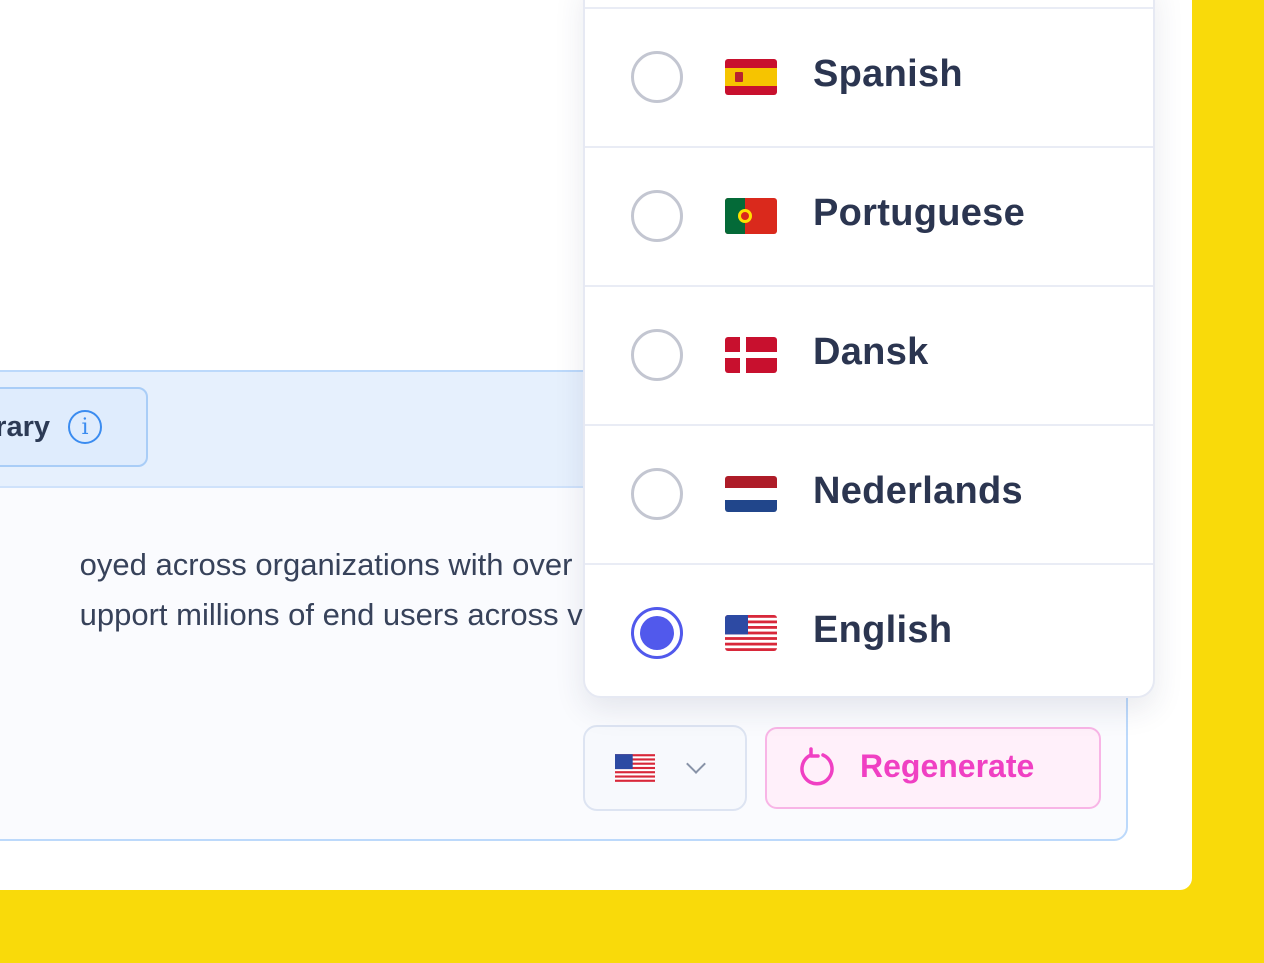 Image resolution: width=1264 pixels, height=963 pixels. I want to click on language-option-spanish: Spanish, so click(869, 75).